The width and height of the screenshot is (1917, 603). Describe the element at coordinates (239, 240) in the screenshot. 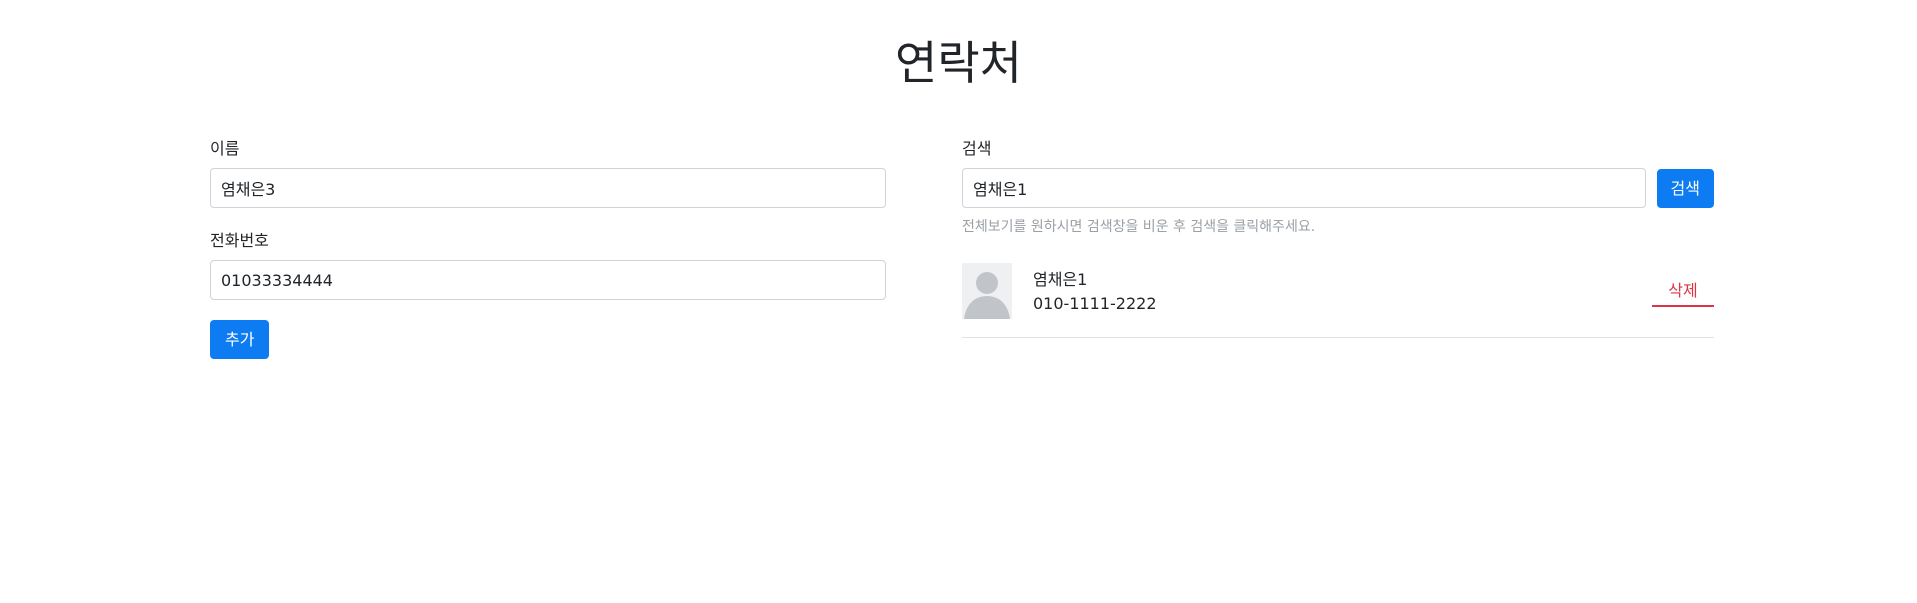

I see `phone-label: 전화번호` at that location.